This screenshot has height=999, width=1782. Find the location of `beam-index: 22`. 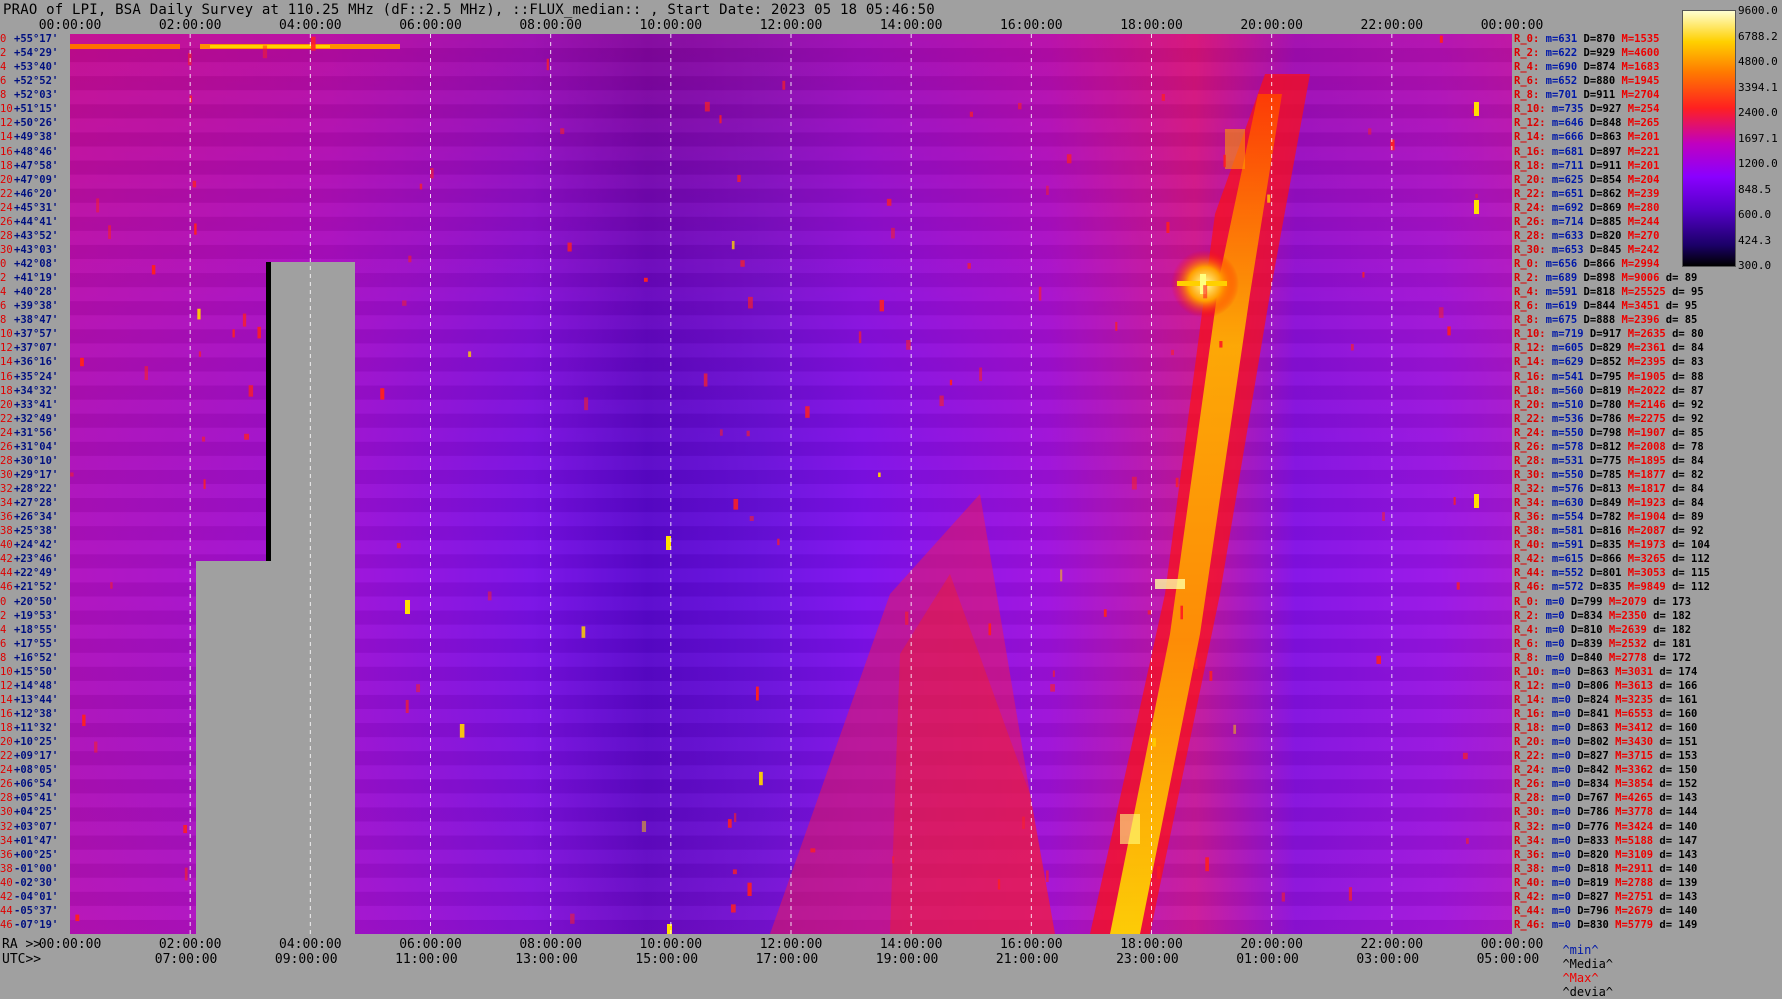

beam-index: 22 is located at coordinates (6, 418).